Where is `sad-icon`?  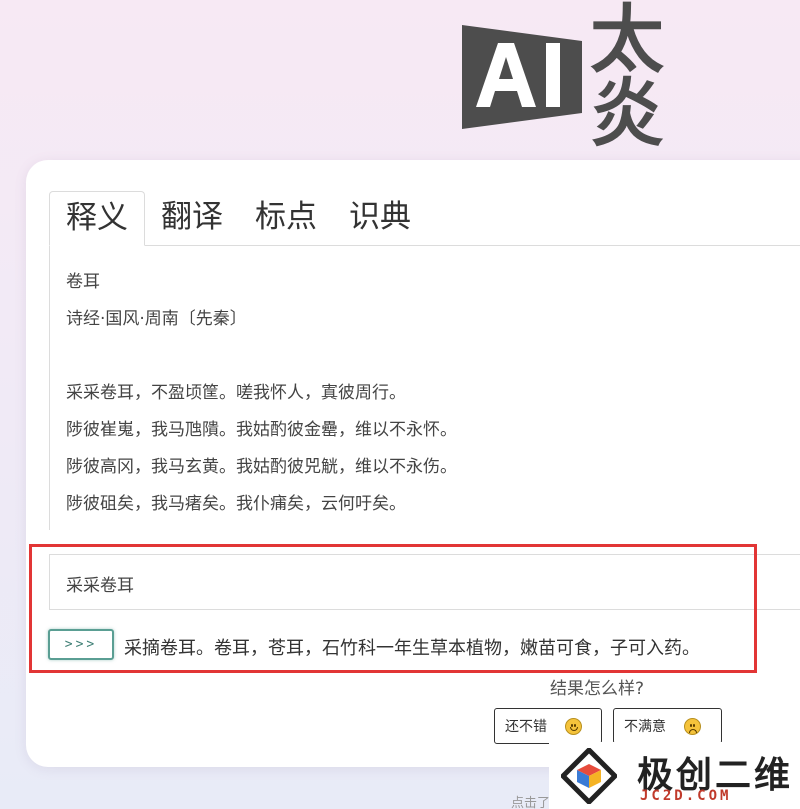 sad-icon is located at coordinates (692, 726).